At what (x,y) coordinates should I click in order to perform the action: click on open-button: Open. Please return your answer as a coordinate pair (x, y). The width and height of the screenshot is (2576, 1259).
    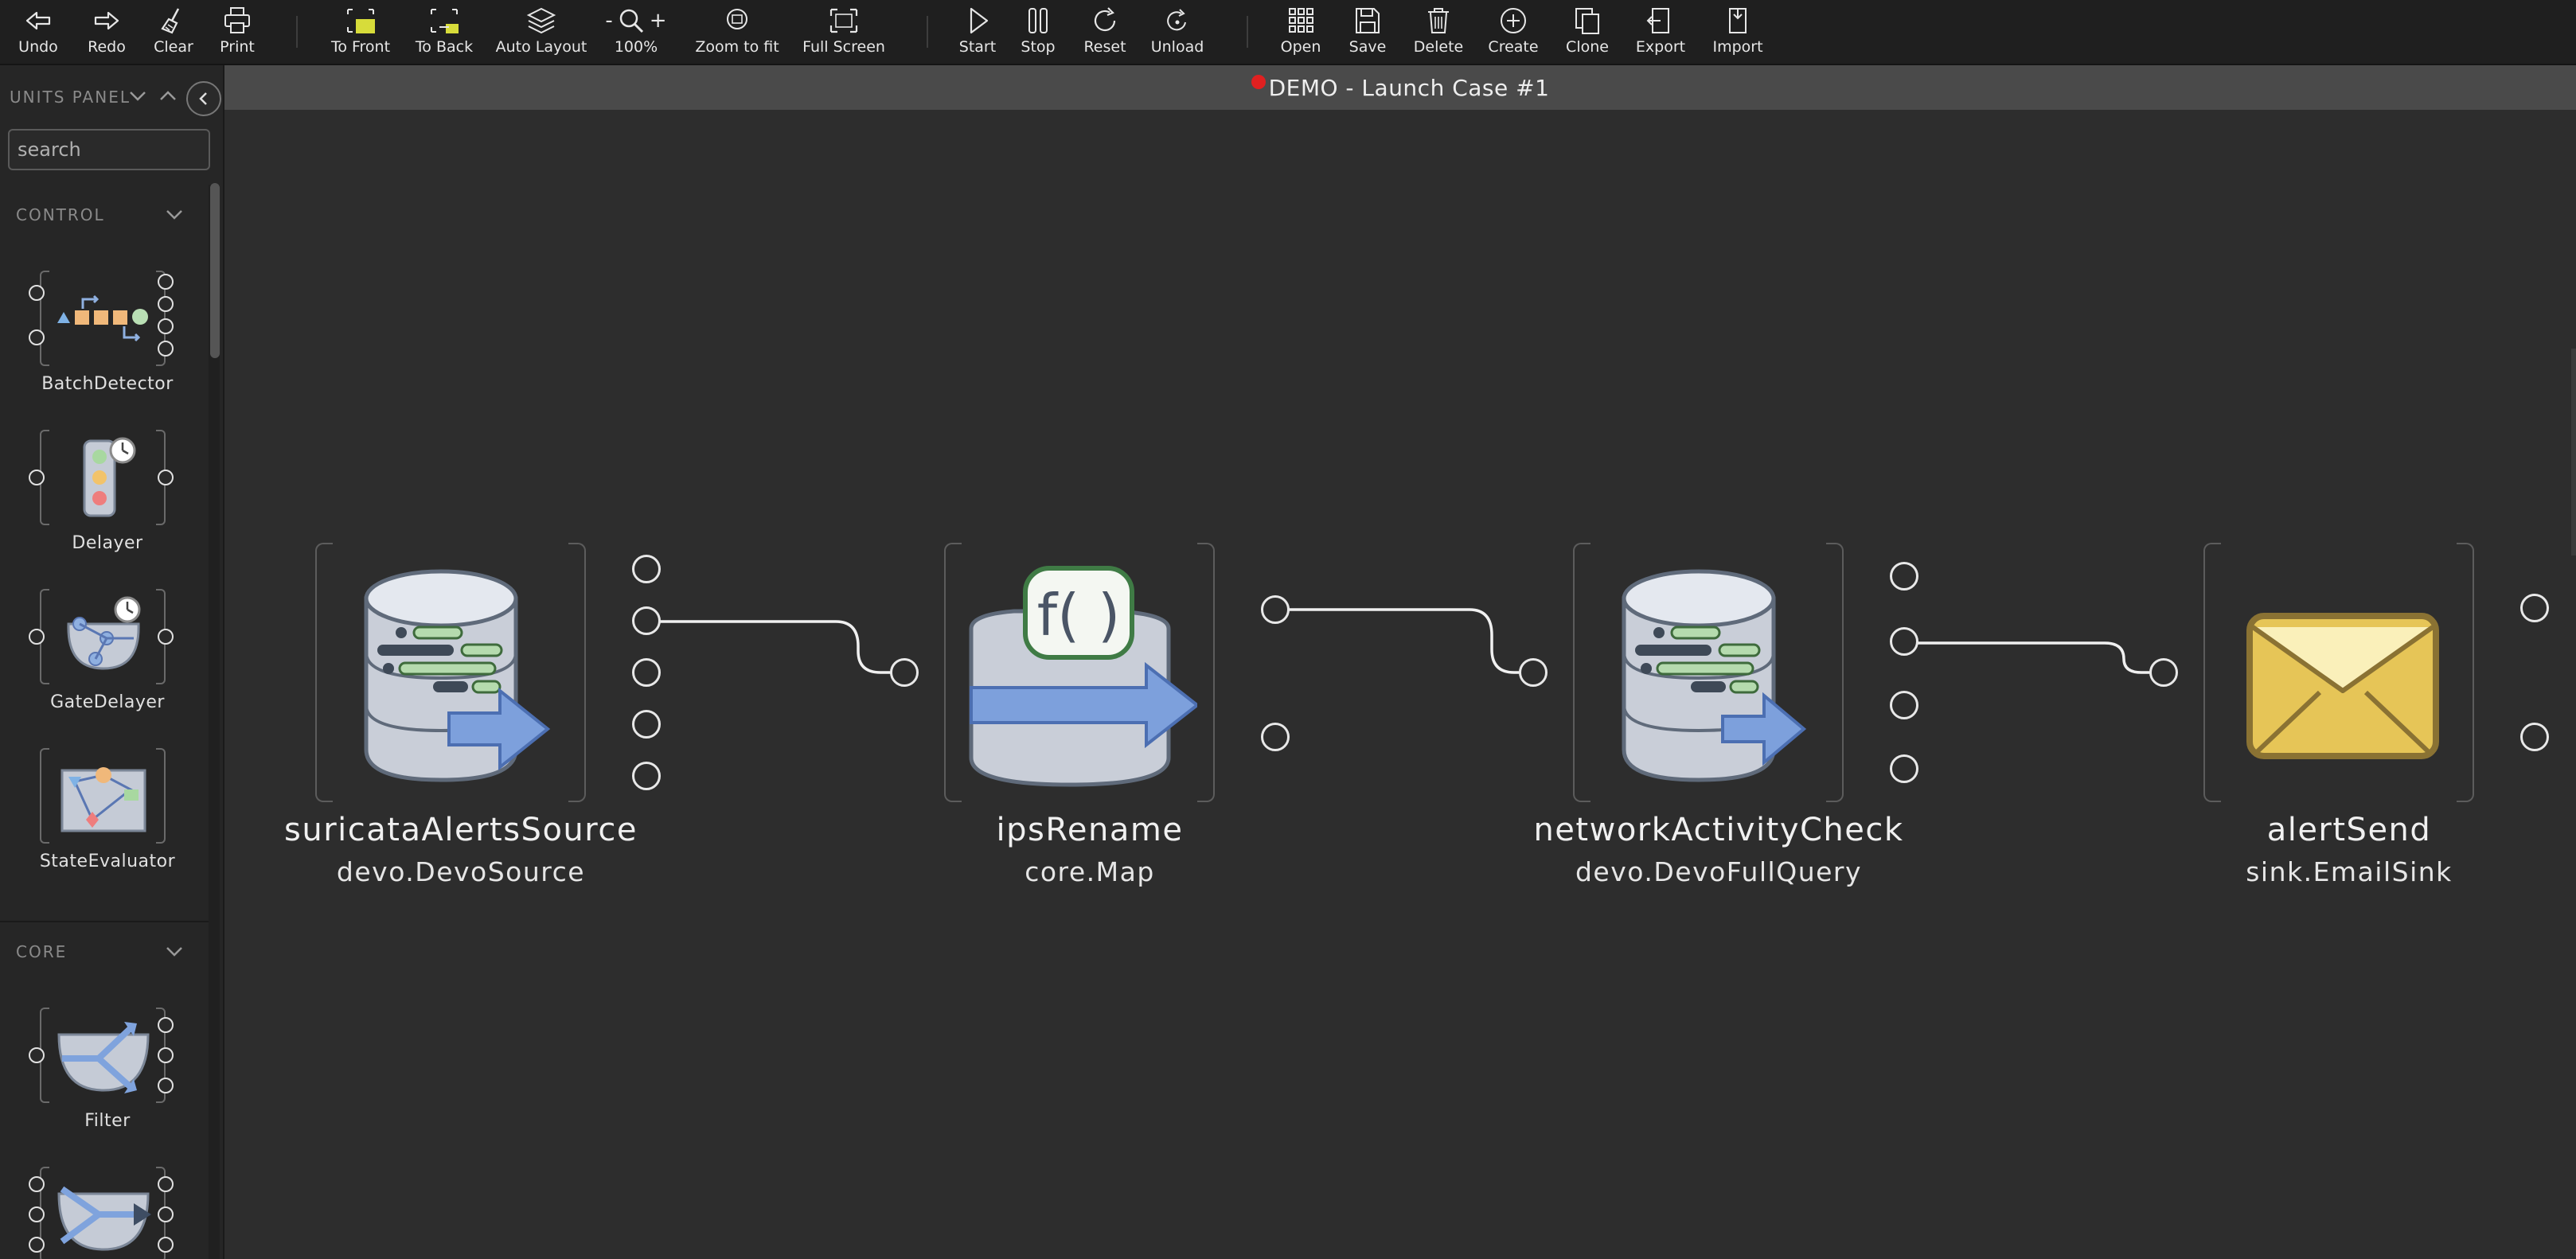
    Looking at the image, I should click on (1300, 32).